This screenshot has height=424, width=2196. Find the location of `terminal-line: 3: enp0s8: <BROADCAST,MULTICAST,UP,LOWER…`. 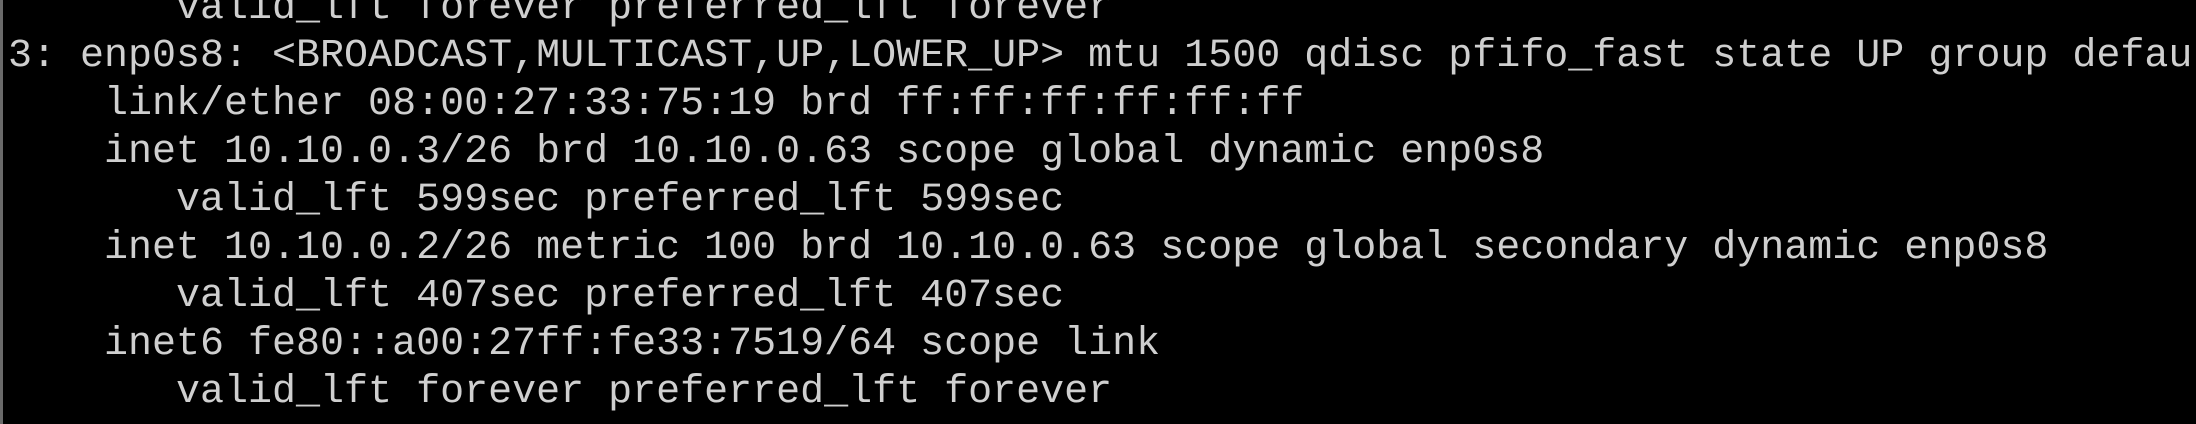

terminal-line: 3: enp0s8: <BROADCAST,MULTICAST,UP,LOWER… is located at coordinates (1100, 56).